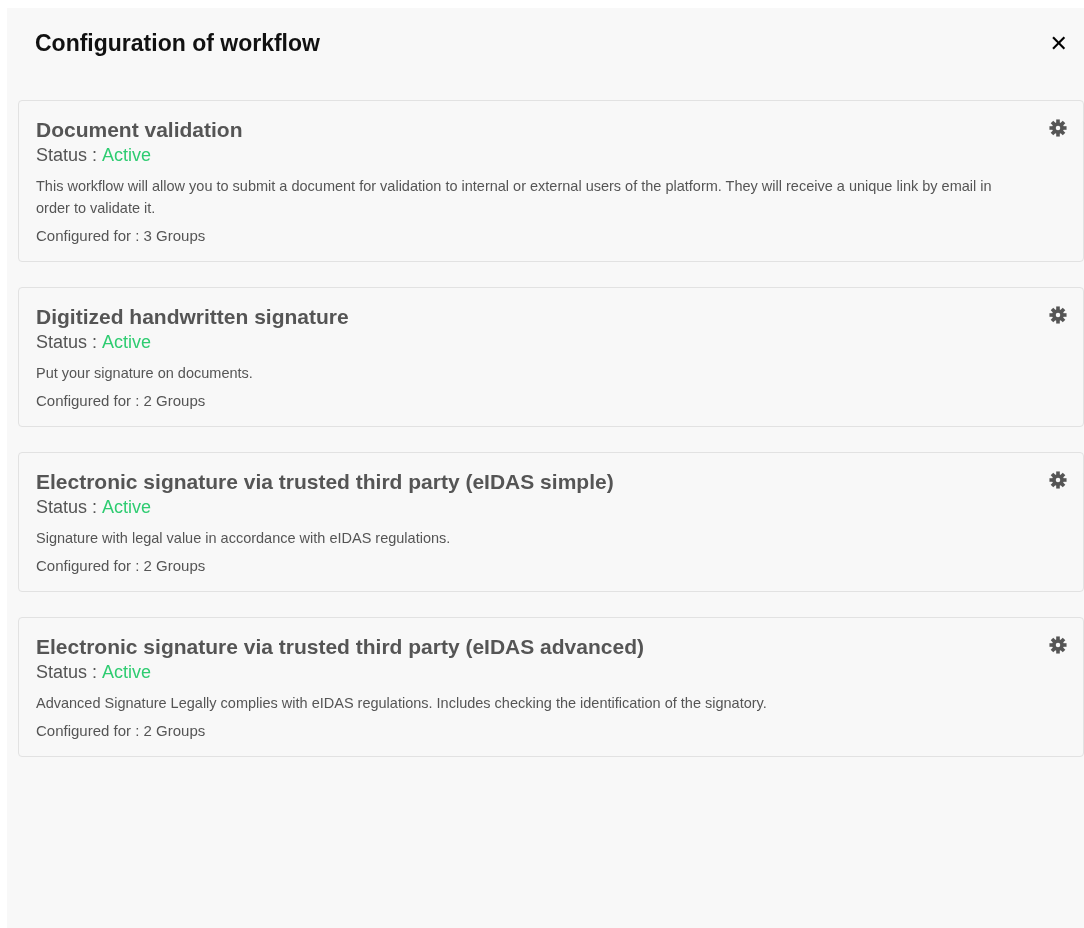  Describe the element at coordinates (145, 373) in the screenshot. I see `workflow-description: Put your signature on documents.` at that location.